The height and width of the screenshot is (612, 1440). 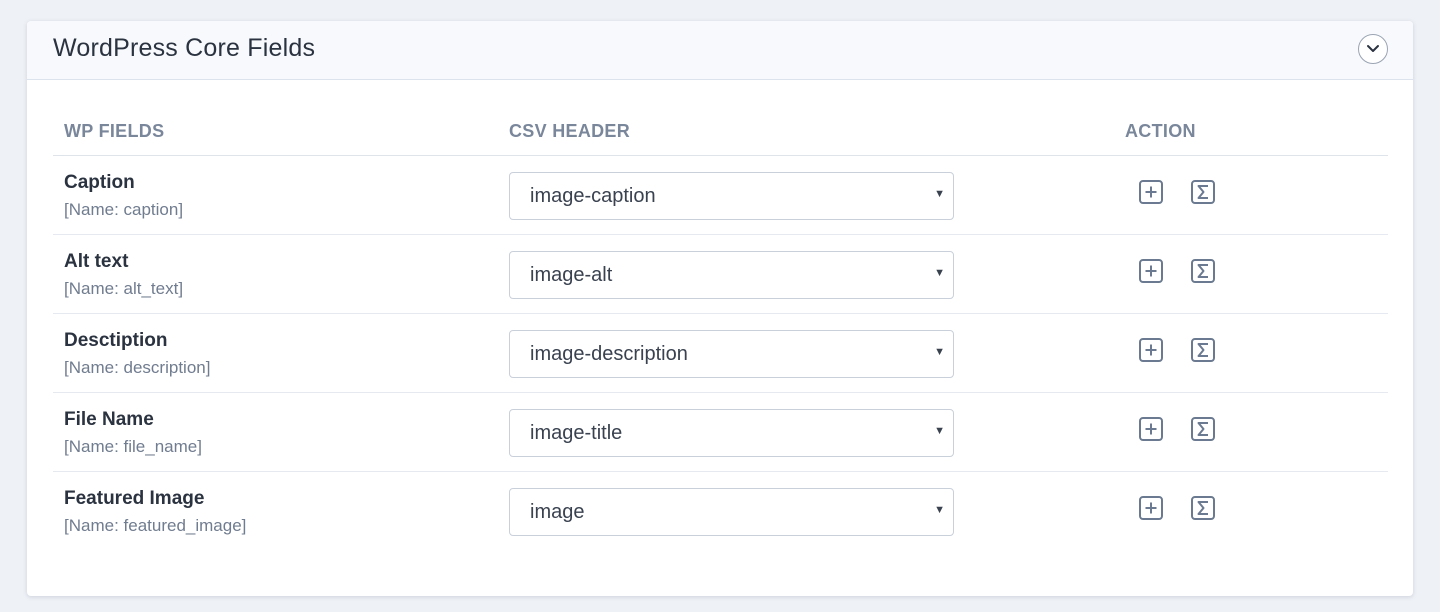 I want to click on table-row: Alt text [Name: alt_text] image-alt ▼, so click(x=720, y=274).